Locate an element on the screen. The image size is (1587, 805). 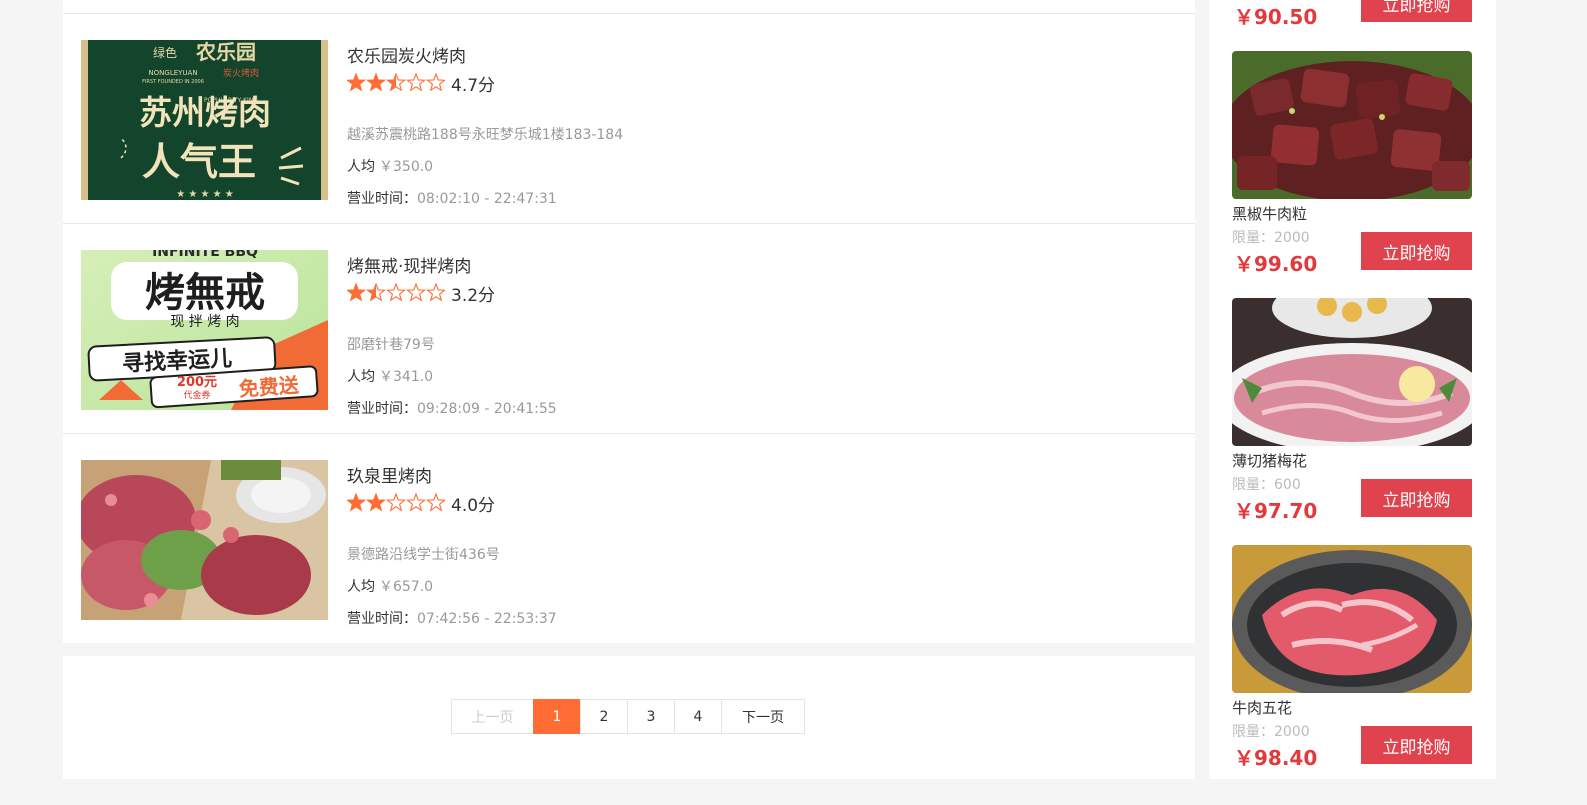
opening-hours: 营业时间：09:28:09 - 20:41:55 is located at coordinates (452, 408).